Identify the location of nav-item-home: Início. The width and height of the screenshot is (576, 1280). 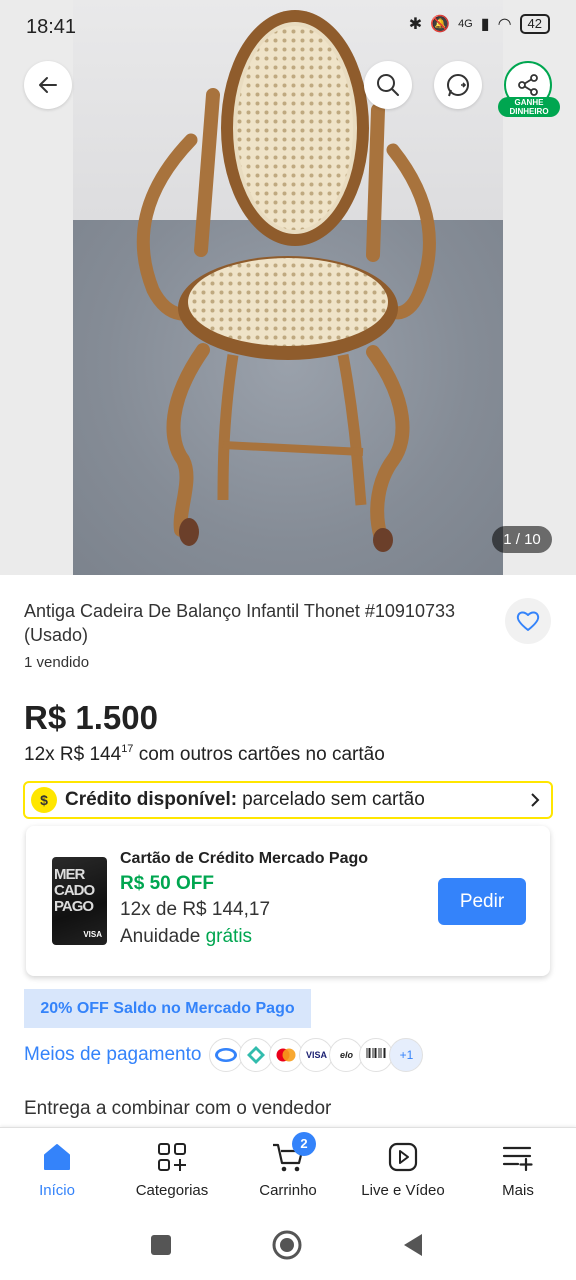
(57, 1169).